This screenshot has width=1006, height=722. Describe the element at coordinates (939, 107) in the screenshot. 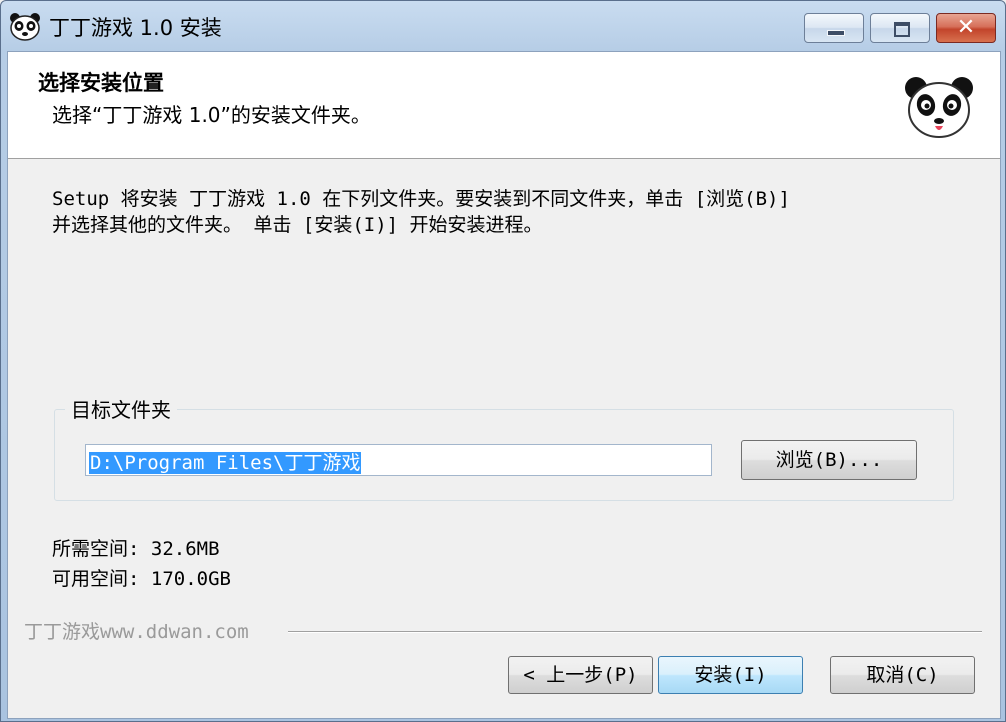

I see `panda-logo-icon` at that location.